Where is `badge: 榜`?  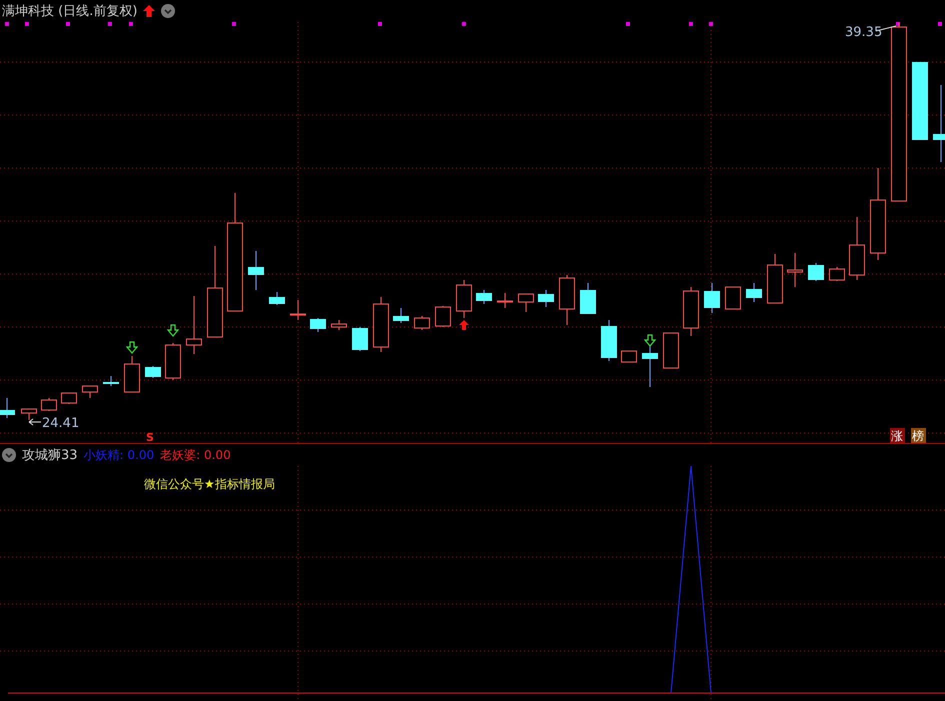
badge: 榜 is located at coordinates (918, 435).